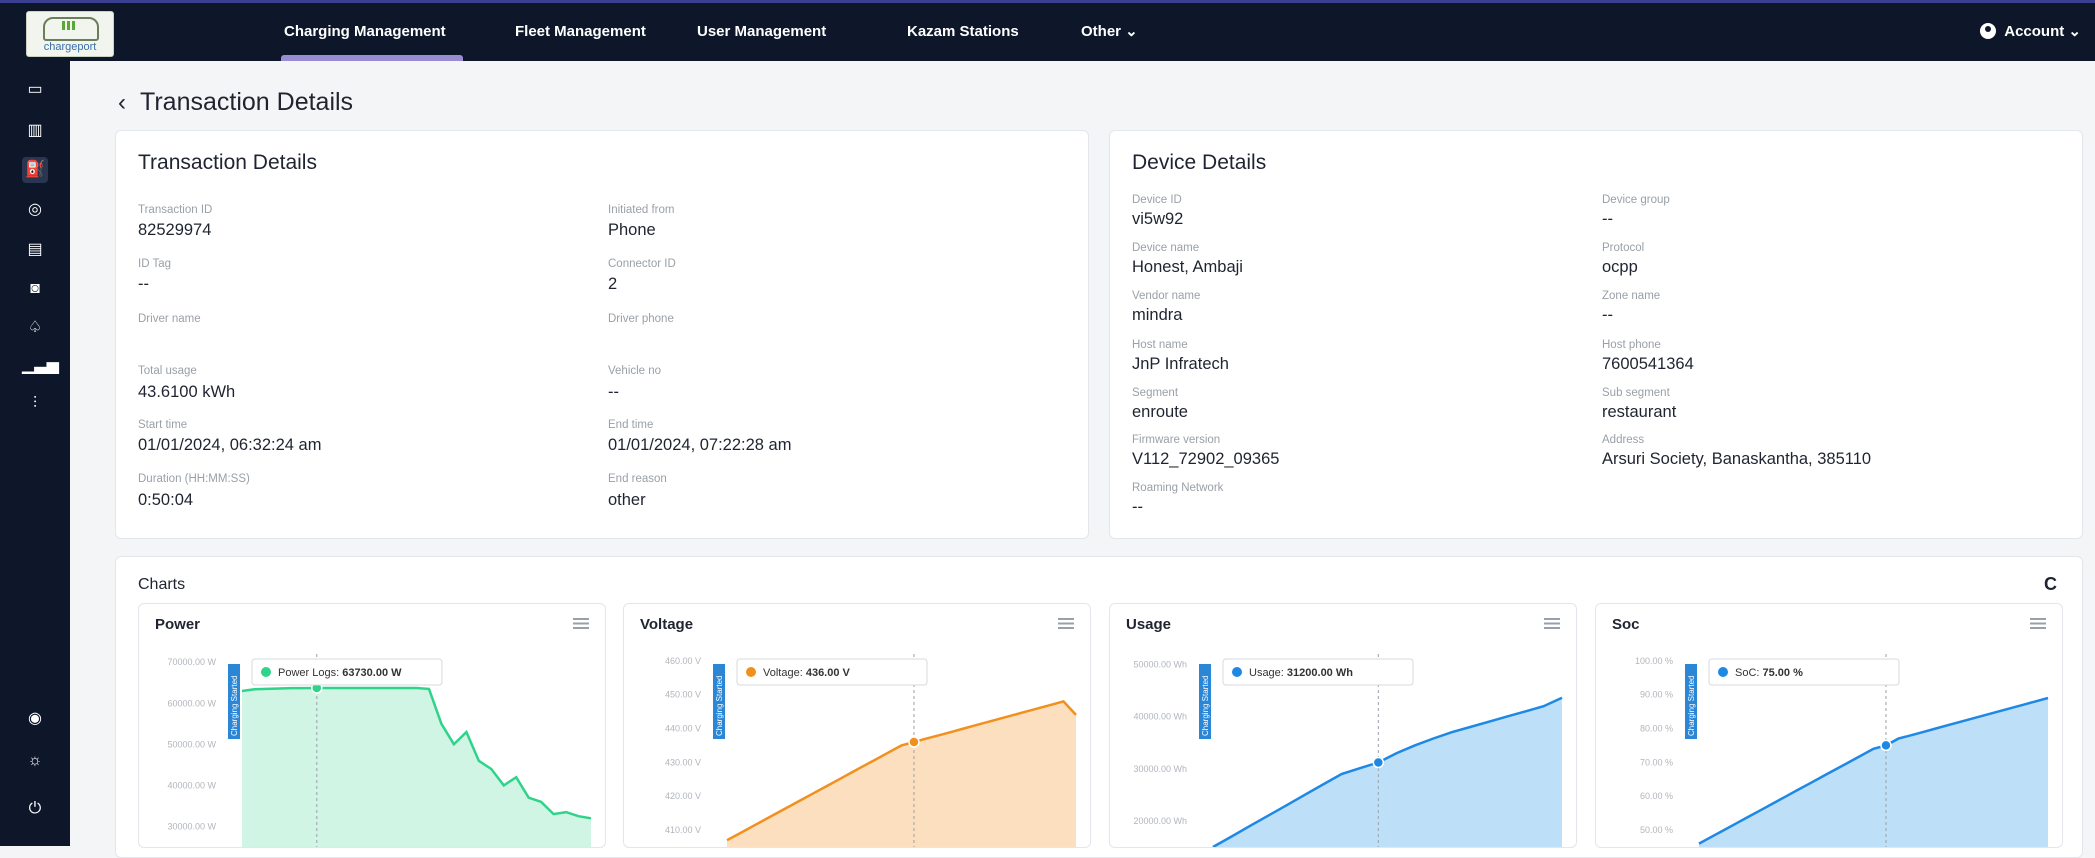 Image resolution: width=2095 pixels, height=858 pixels. Describe the element at coordinates (365, 32) in the screenshot. I see `nav-charging-management: Charging Management` at that location.